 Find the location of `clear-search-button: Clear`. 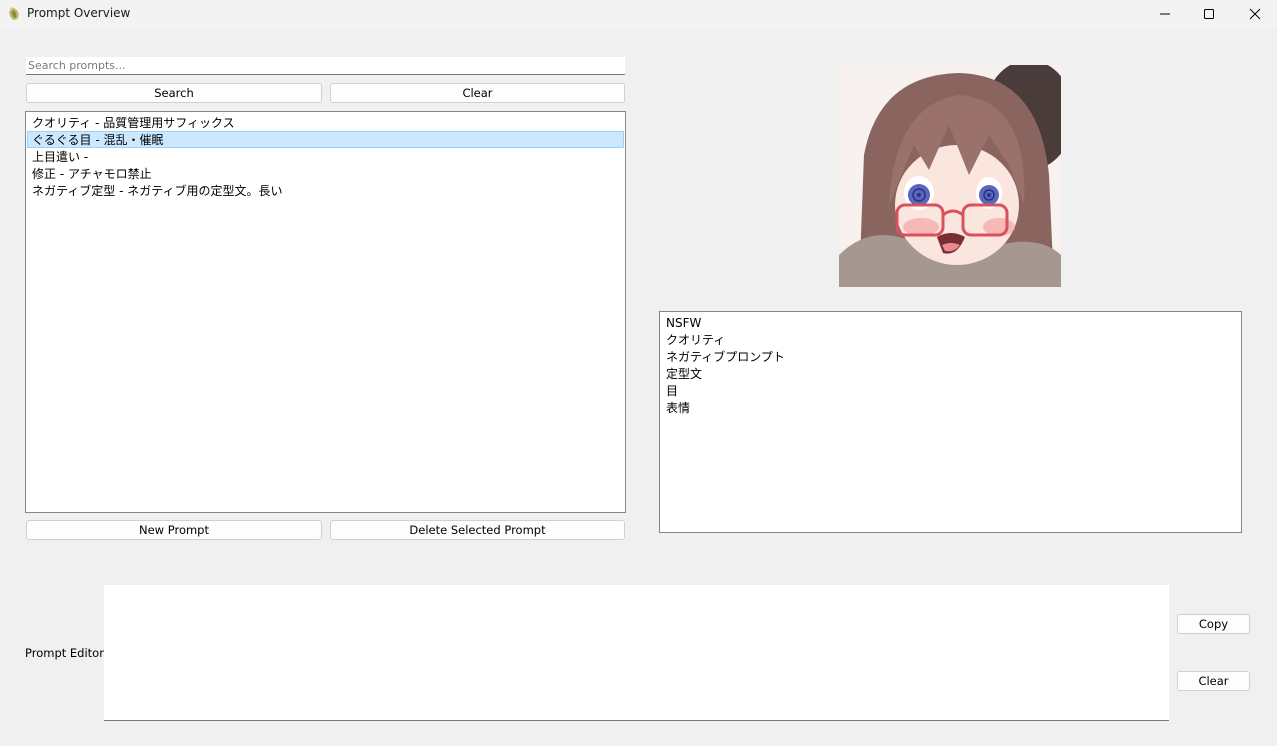

clear-search-button: Clear is located at coordinates (477, 93).